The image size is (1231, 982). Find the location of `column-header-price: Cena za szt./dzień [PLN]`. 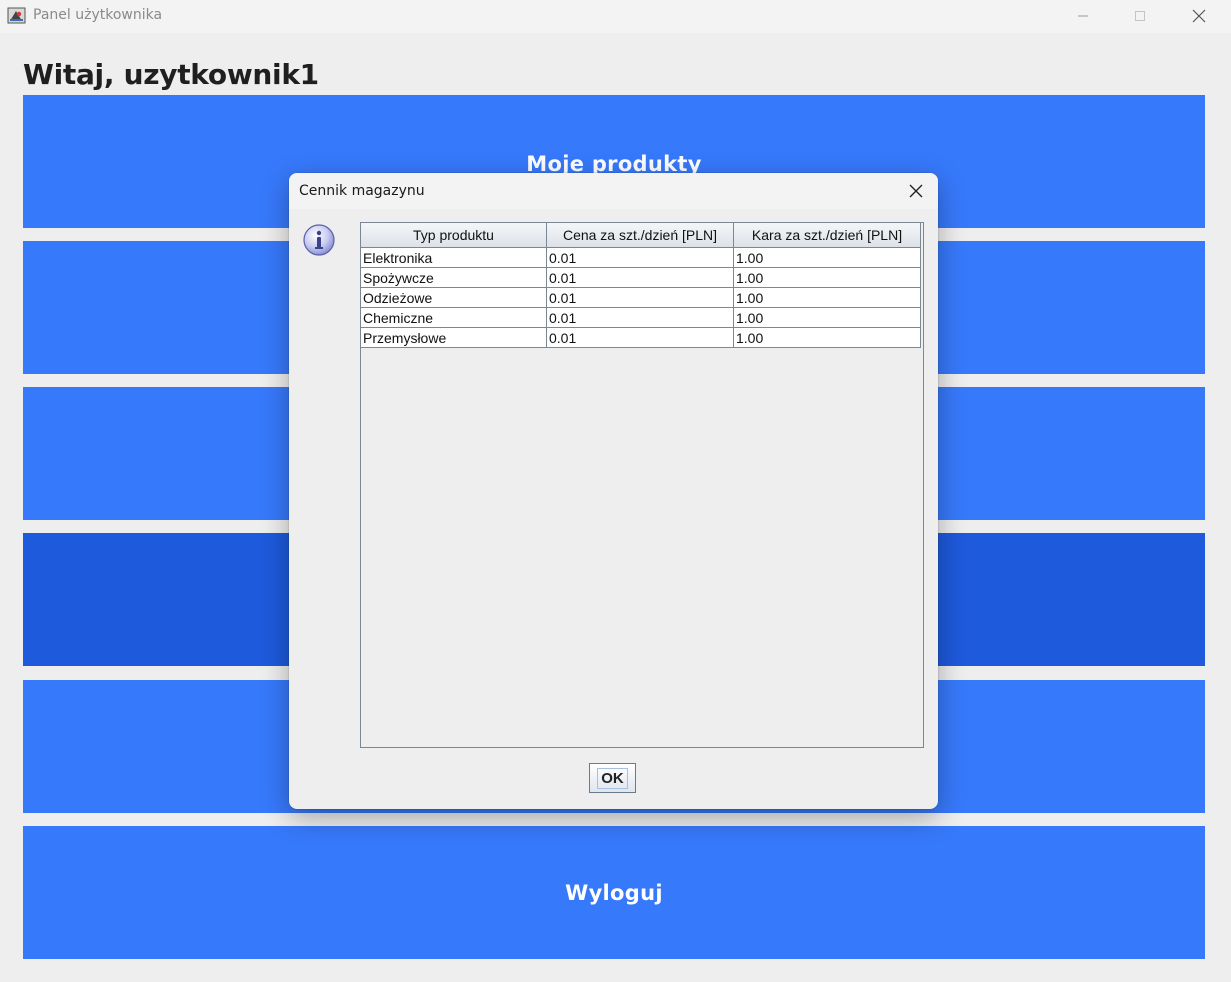

column-header-price: Cena za szt./dzień [PLN] is located at coordinates (640, 235).